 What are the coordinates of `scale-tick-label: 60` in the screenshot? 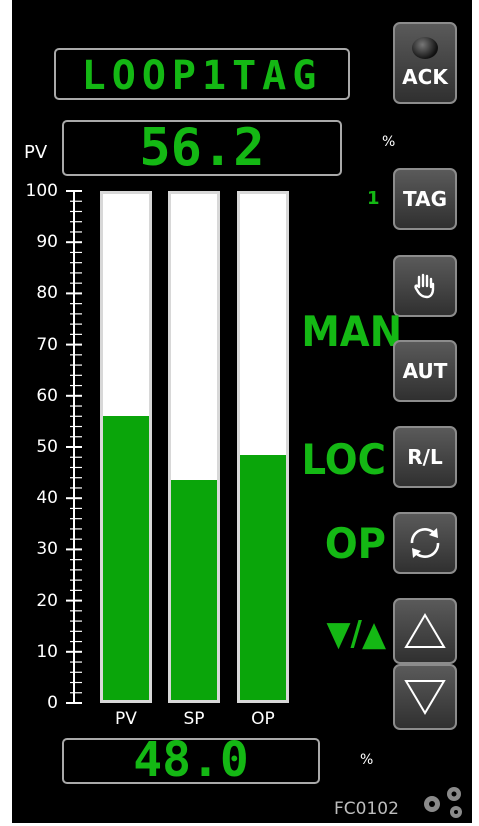 It's located at (47, 395).